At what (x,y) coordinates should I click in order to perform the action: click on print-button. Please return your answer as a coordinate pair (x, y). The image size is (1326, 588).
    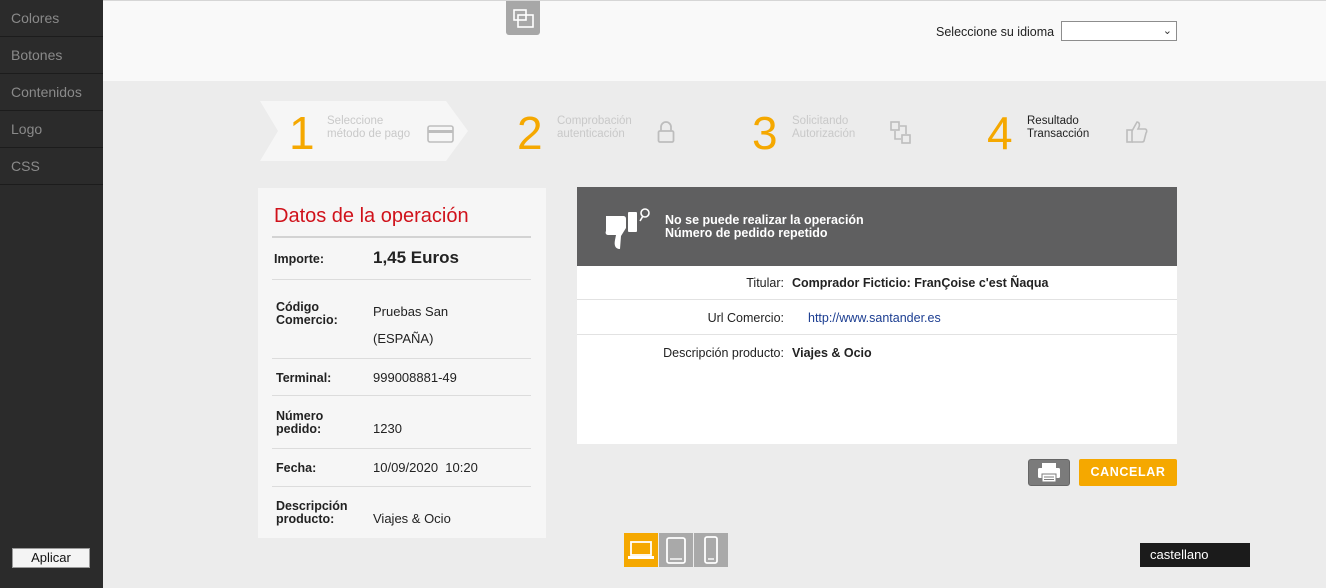
    Looking at the image, I should click on (1049, 472).